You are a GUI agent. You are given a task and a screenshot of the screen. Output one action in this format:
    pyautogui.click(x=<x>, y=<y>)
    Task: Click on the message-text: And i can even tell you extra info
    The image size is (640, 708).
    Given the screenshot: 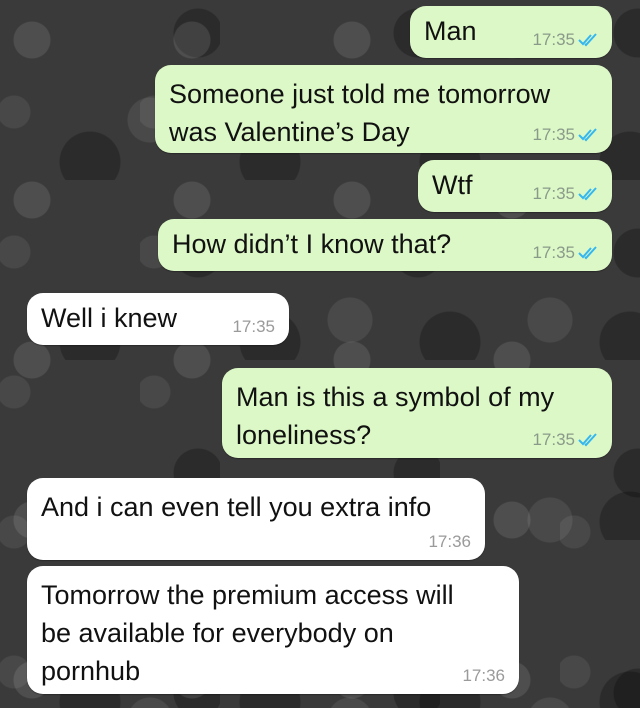 What is the action you would take?
    pyautogui.click(x=236, y=507)
    